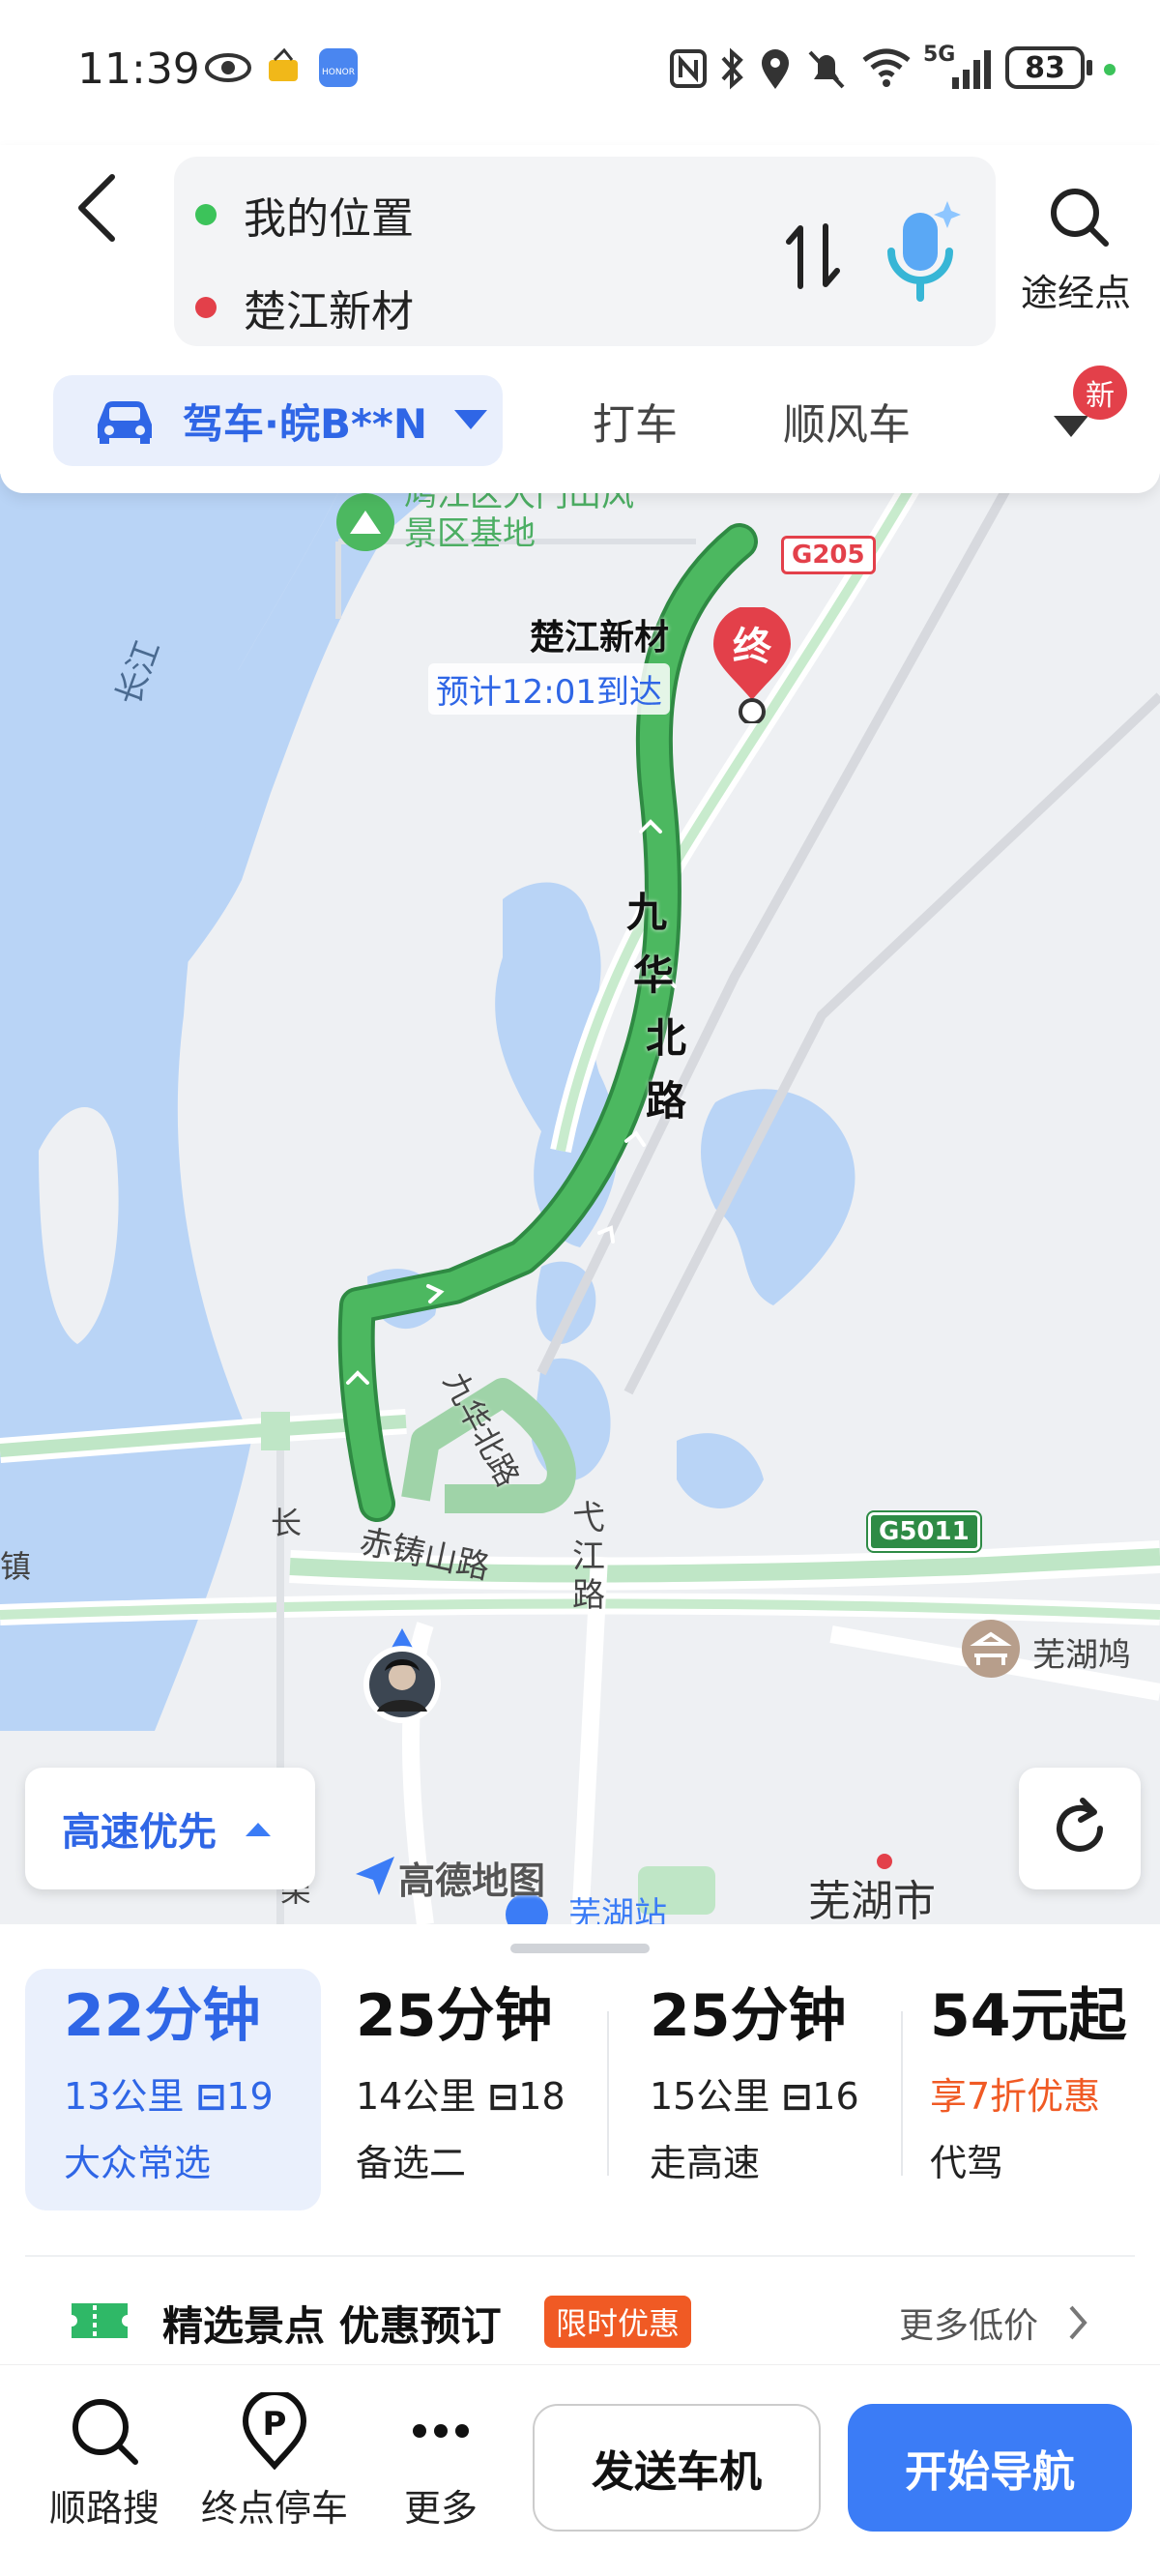 Image resolution: width=1160 pixels, height=2576 pixels. What do you see at coordinates (455, 2016) in the screenshot?
I see `route-2-time: 25分钟` at bounding box center [455, 2016].